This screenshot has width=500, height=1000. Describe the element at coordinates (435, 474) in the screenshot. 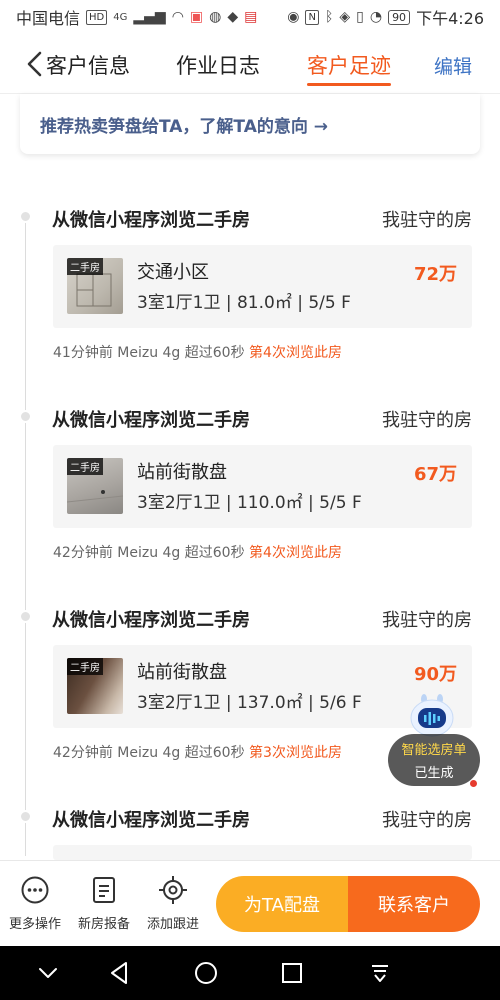

I see `house-price: 67万` at that location.